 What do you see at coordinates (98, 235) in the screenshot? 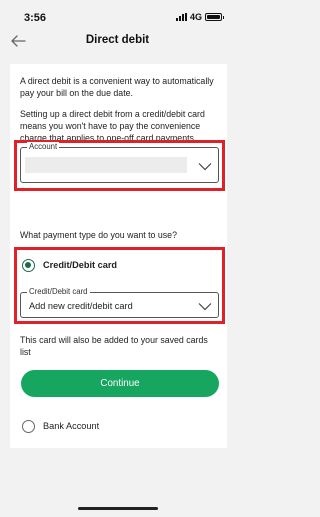
I see `payment-type-question: What payment type do you want to use?` at bounding box center [98, 235].